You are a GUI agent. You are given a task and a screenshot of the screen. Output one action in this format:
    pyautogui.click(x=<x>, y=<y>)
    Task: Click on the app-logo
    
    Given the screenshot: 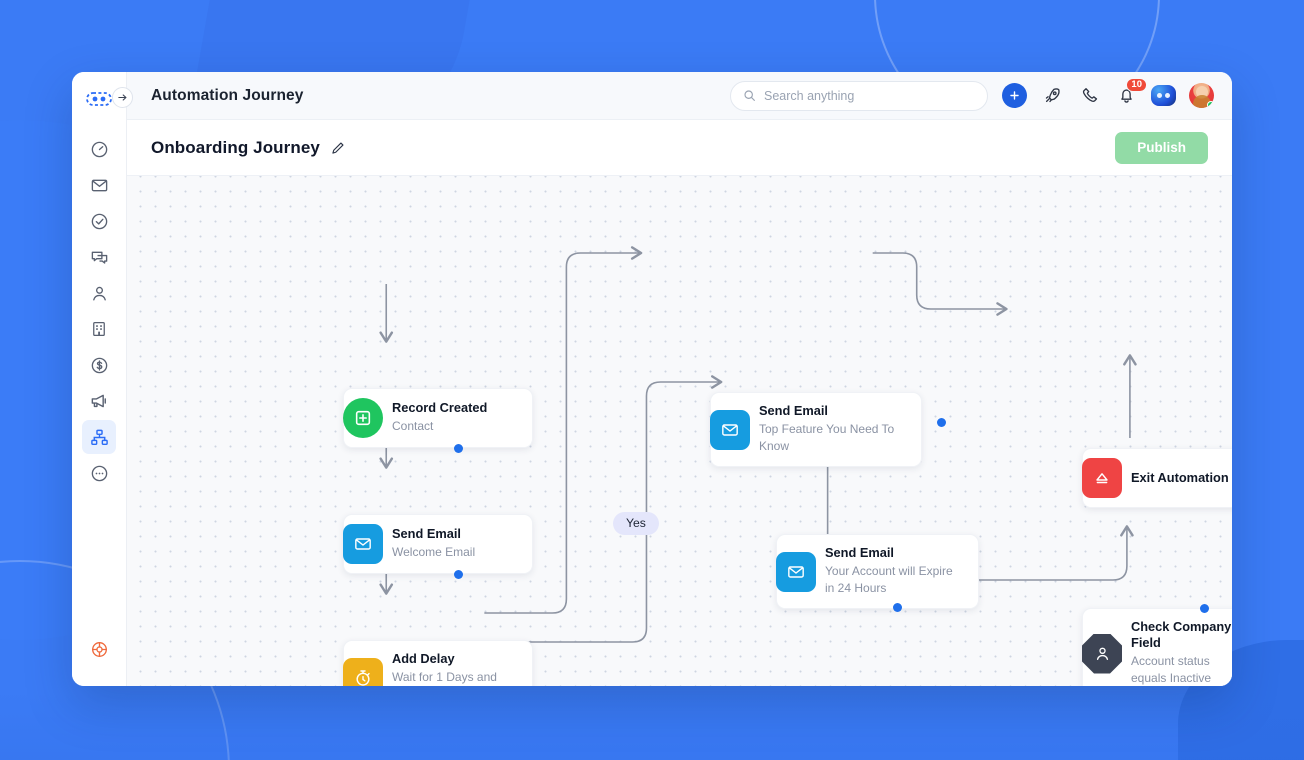 What is the action you would take?
    pyautogui.click(x=99, y=99)
    